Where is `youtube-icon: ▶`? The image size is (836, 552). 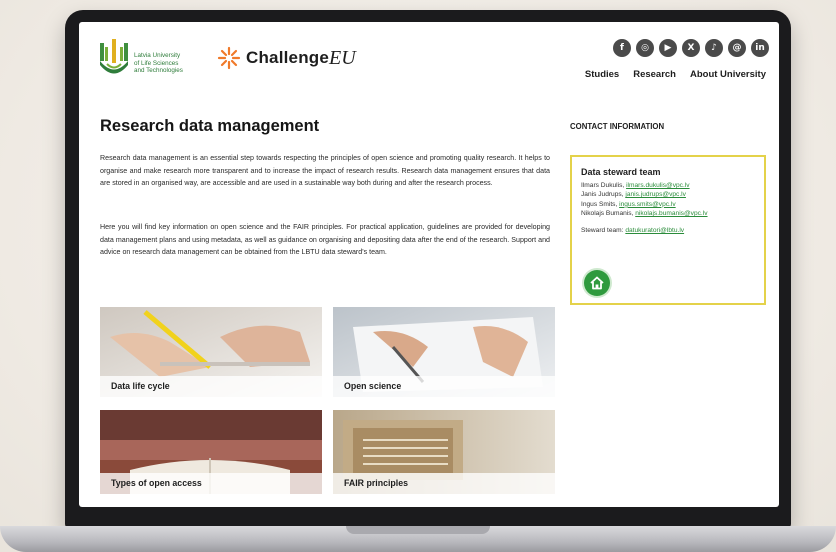
youtube-icon: ▶ is located at coordinates (668, 48).